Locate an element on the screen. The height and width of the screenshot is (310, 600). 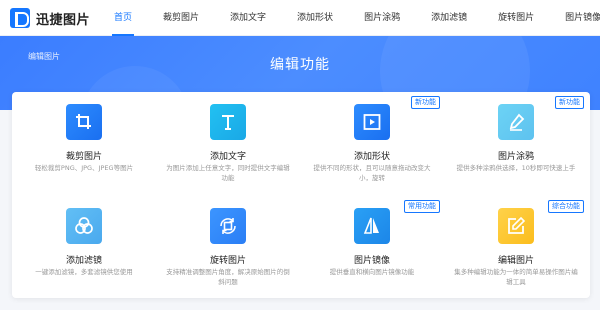
feature-desc: 支持精准调整图片角度，解决原始图片的倒斜问题 is located at coordinates (228, 277).